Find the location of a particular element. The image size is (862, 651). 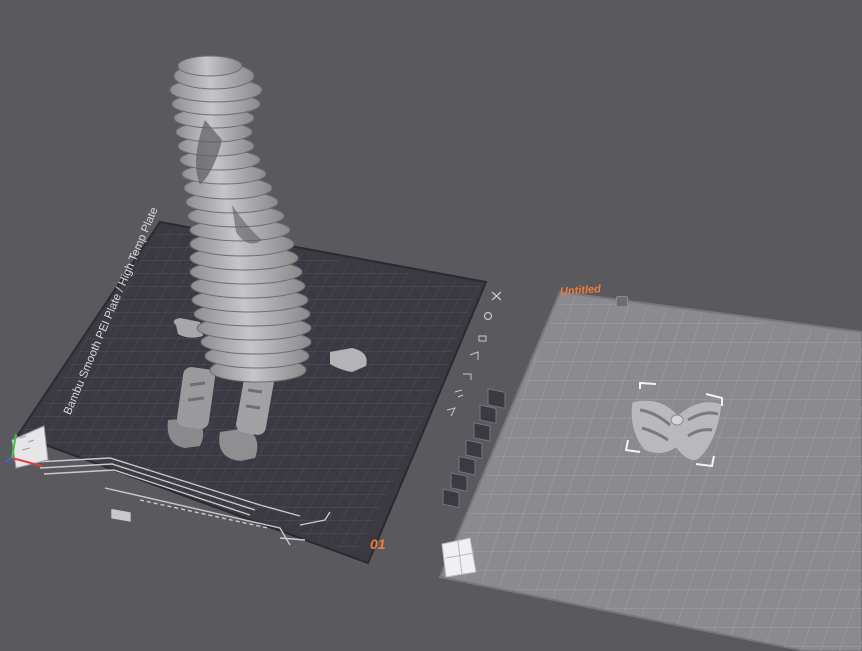

plate-1-number: 01 is located at coordinates (378, 544).